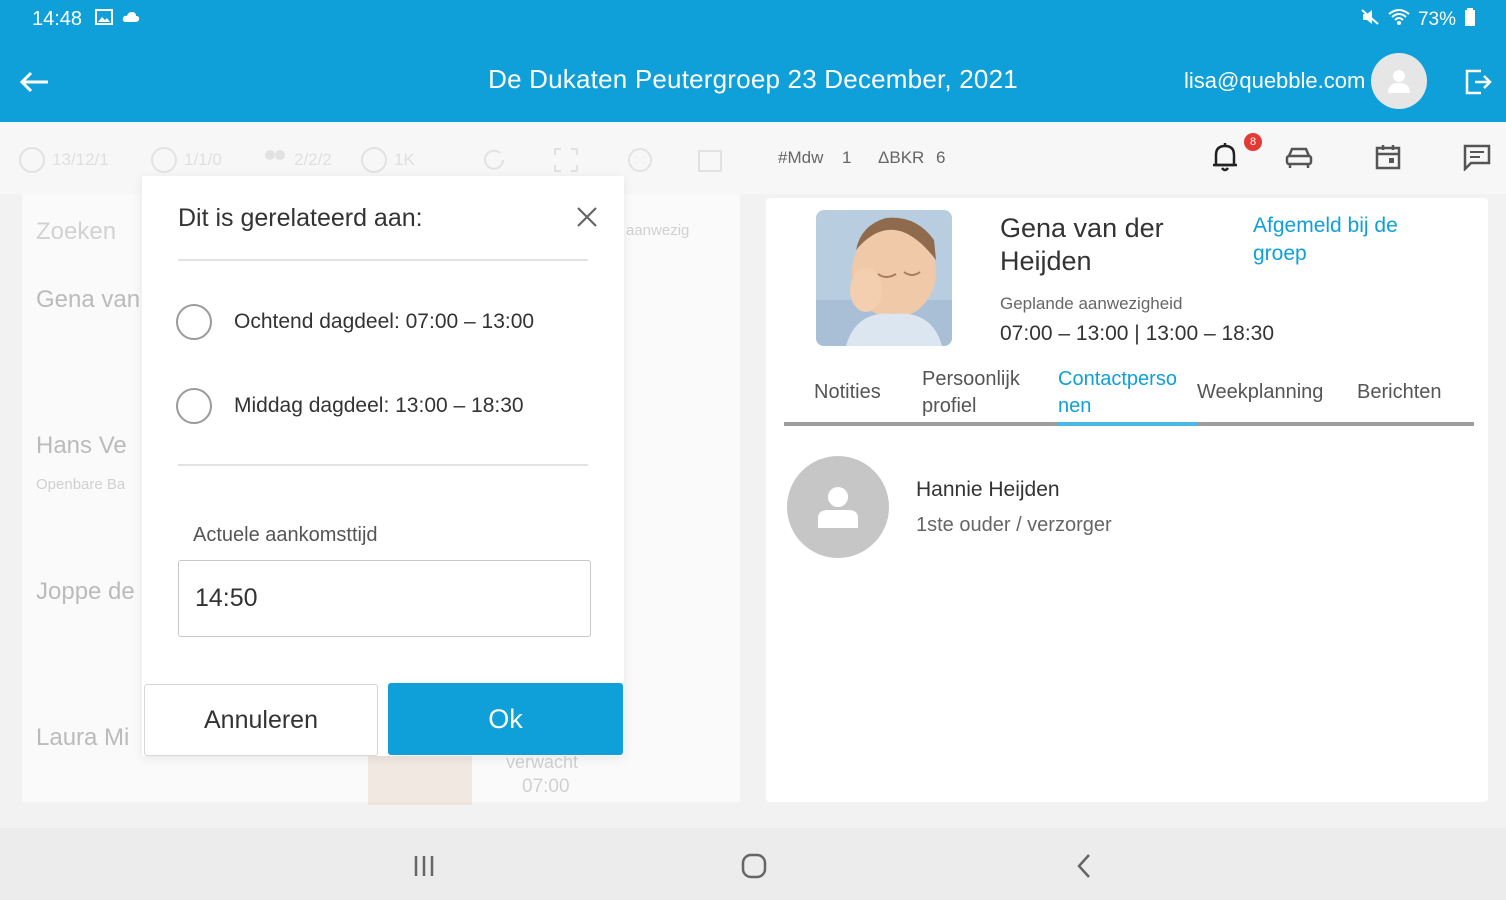 The height and width of the screenshot is (900, 1506). I want to click on arrival-time-input, so click(384, 598).